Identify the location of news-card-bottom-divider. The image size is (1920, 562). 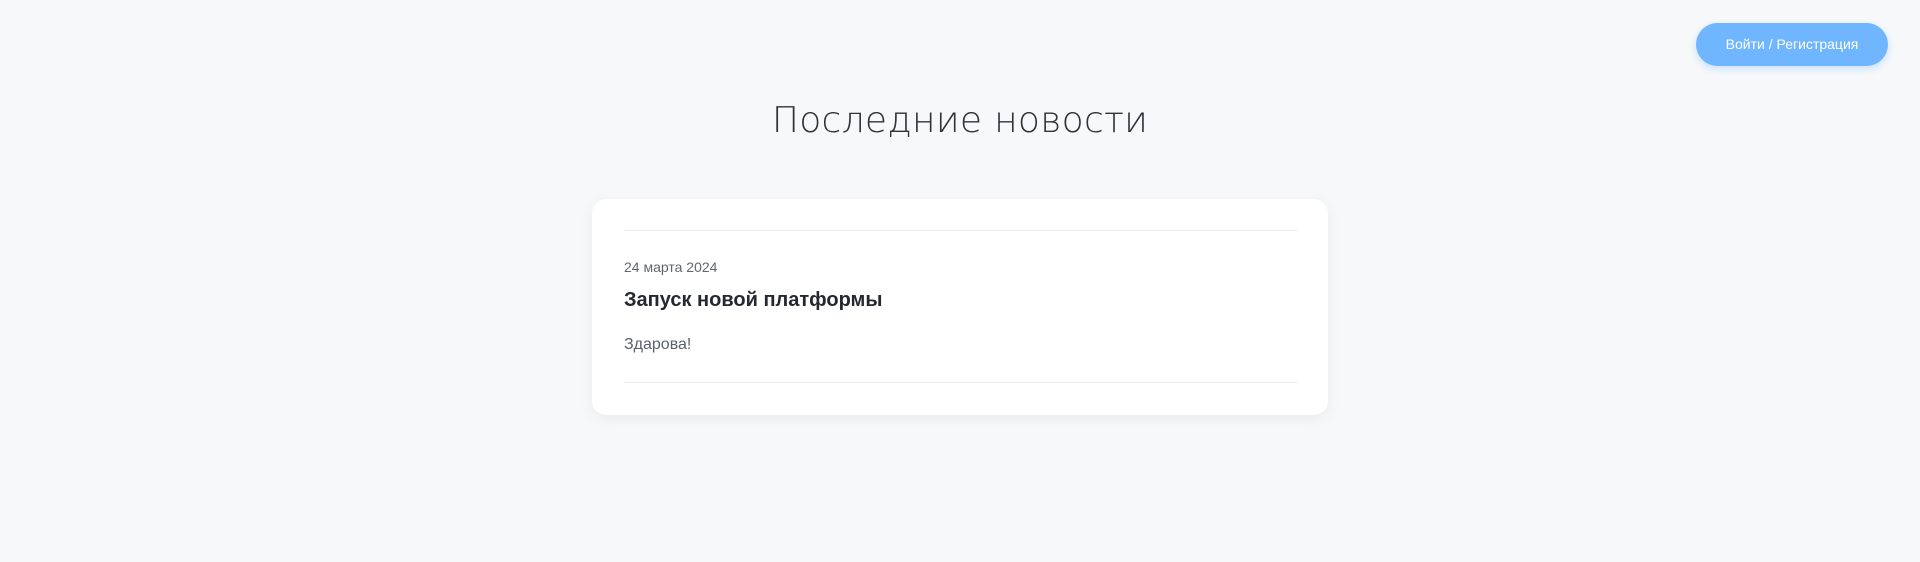
(960, 382).